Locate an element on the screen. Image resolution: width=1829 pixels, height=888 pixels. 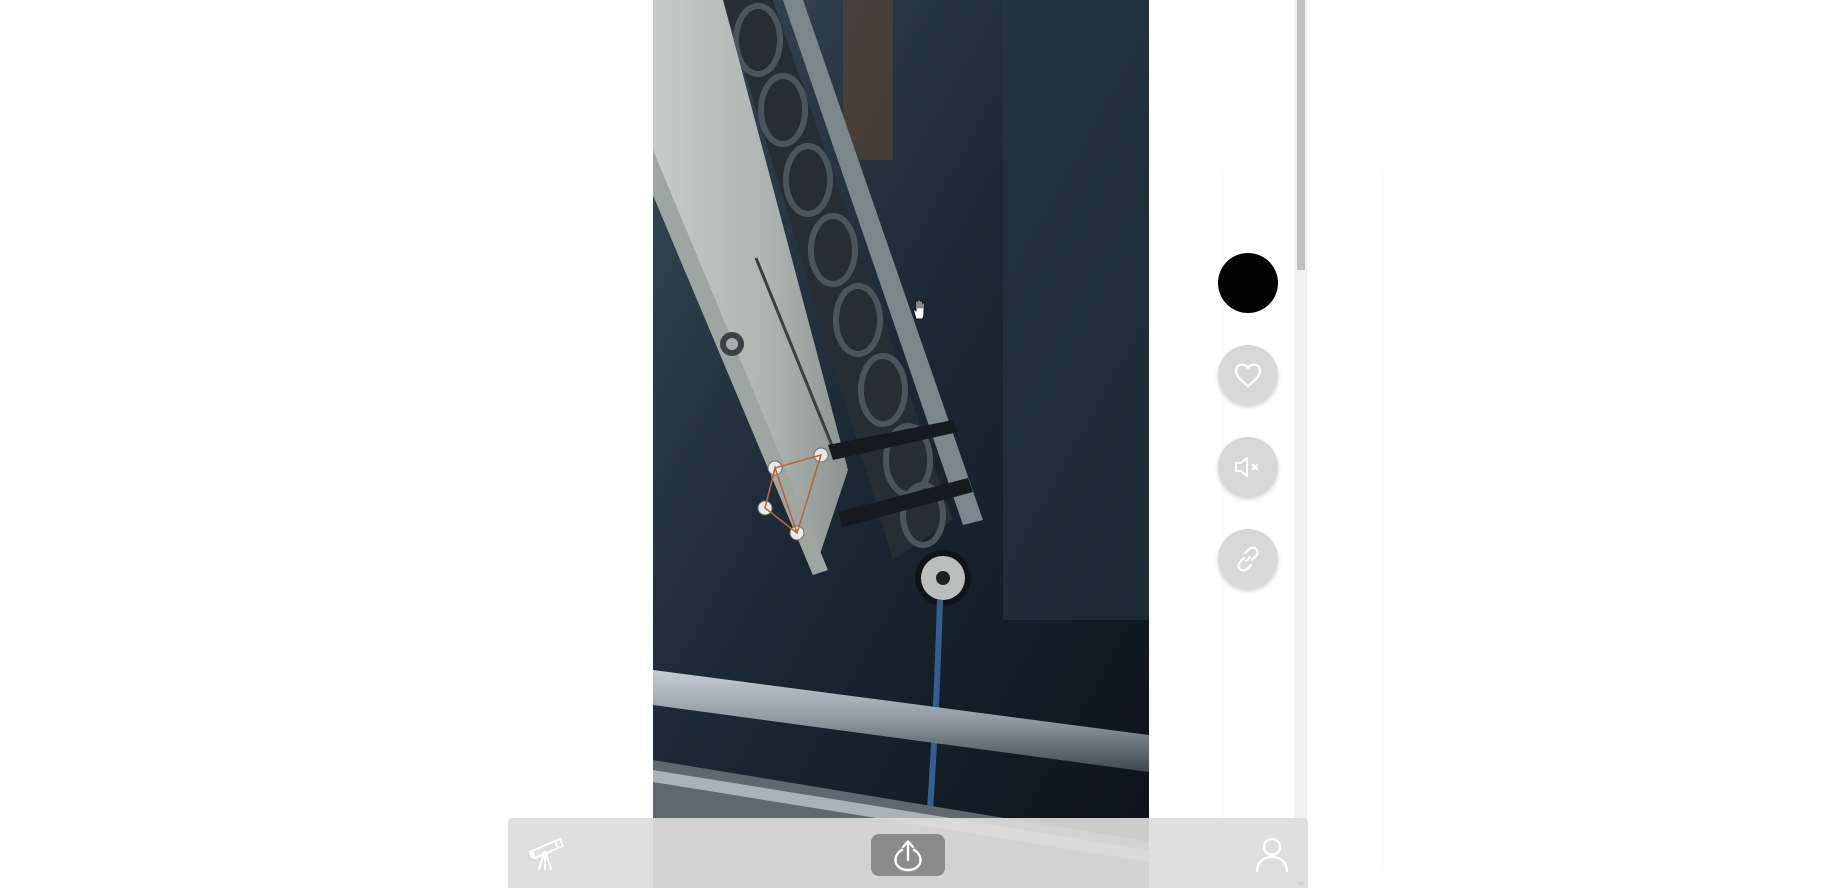
heart-icon is located at coordinates (1248, 375).